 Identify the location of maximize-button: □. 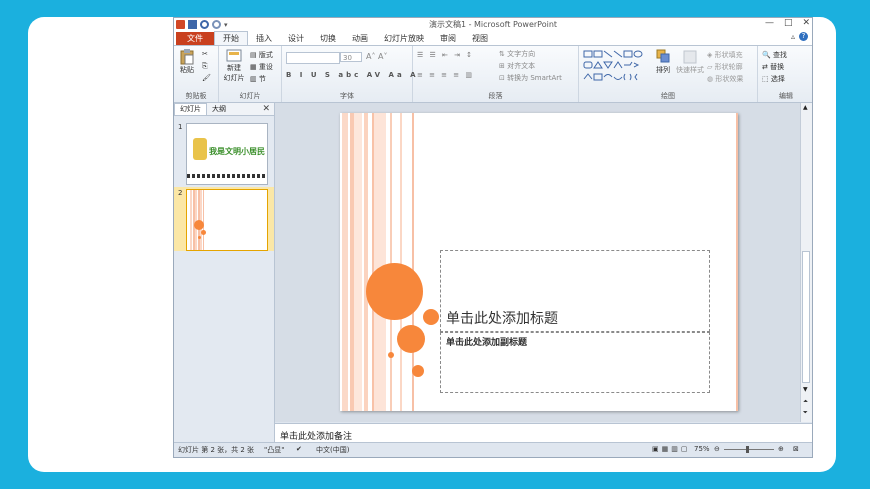
(788, 23).